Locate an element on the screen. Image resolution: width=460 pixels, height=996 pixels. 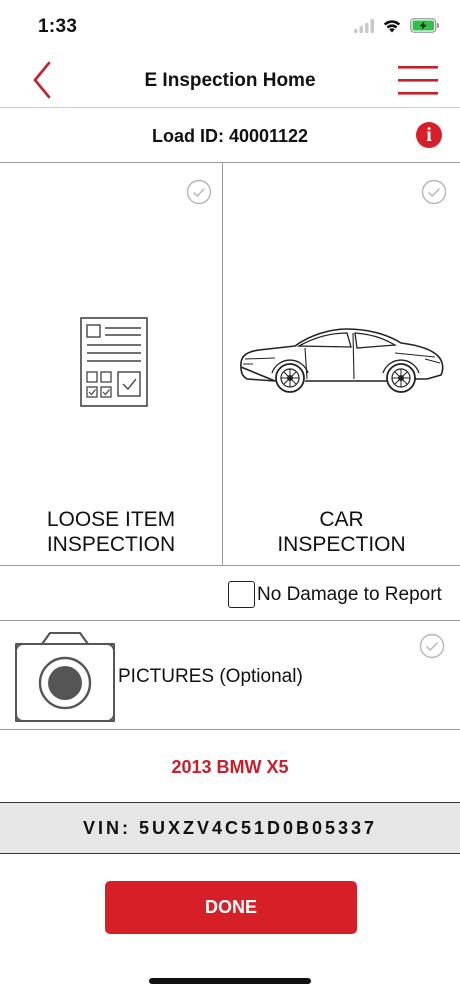
load-id-label: Load ID: 40001122 is located at coordinates (230, 136).